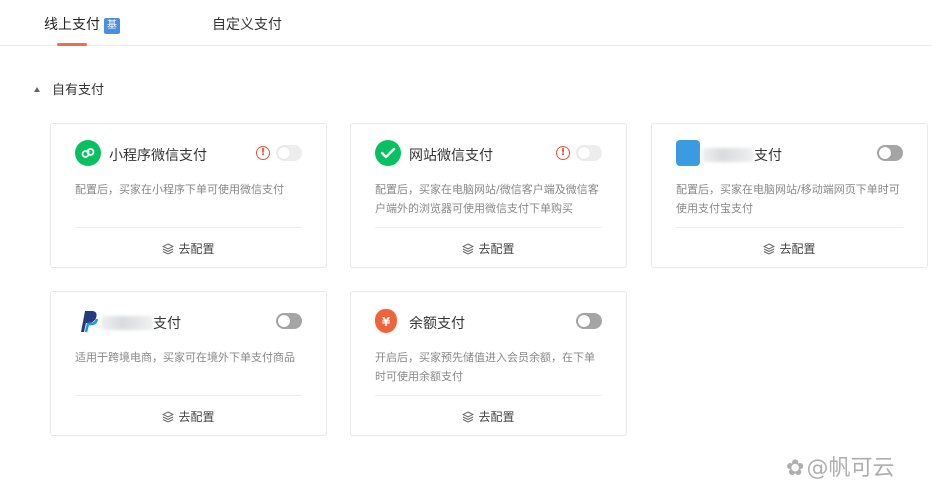 The height and width of the screenshot is (496, 932). What do you see at coordinates (466, 23) in the screenshot?
I see `payment-tabs: 线上支付基 自定义支付` at bounding box center [466, 23].